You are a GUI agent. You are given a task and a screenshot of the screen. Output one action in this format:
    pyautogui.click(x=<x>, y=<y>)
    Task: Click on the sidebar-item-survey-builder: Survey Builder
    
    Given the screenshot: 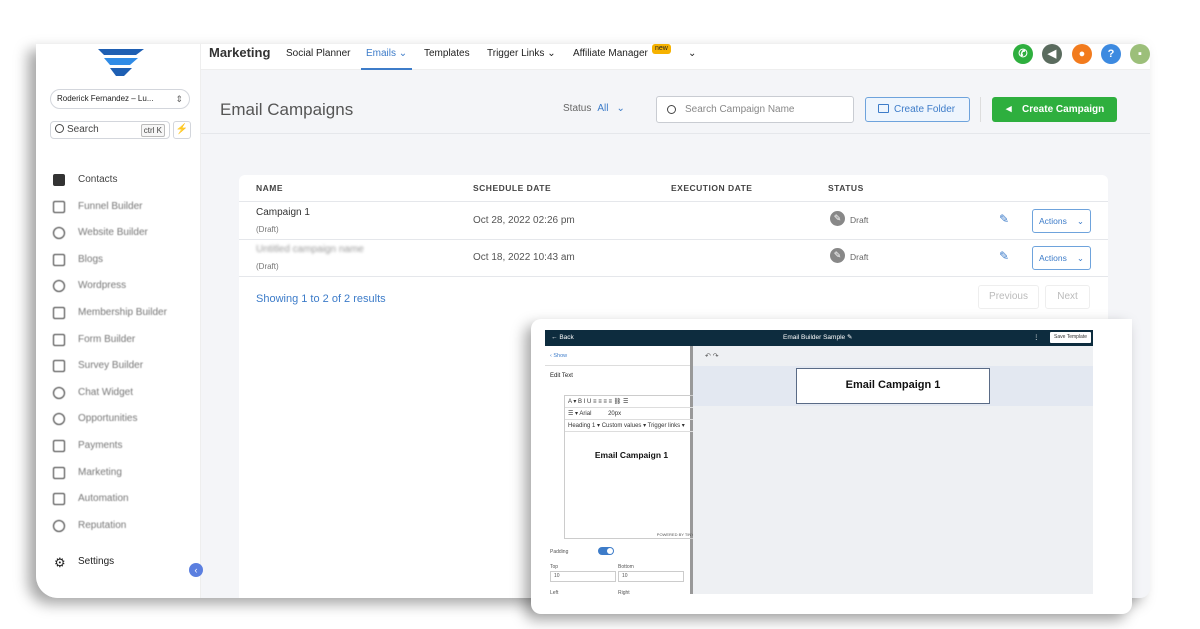 What is the action you would take?
    pyautogui.click(x=125, y=366)
    